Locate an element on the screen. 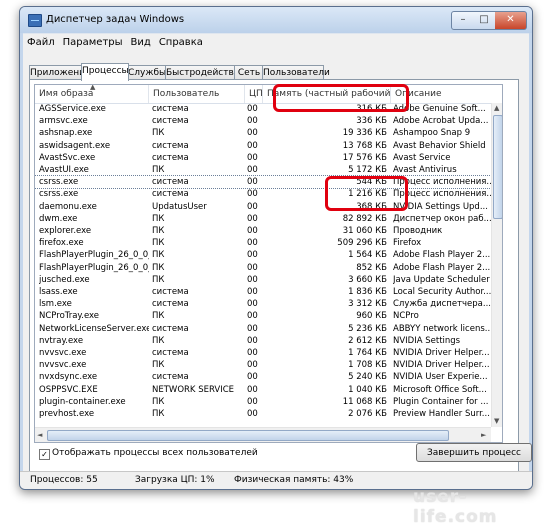 This screenshot has height=527, width=550. title-bar: Диспетчер задач Windows – □ ✕ is located at coordinates (276, 20).